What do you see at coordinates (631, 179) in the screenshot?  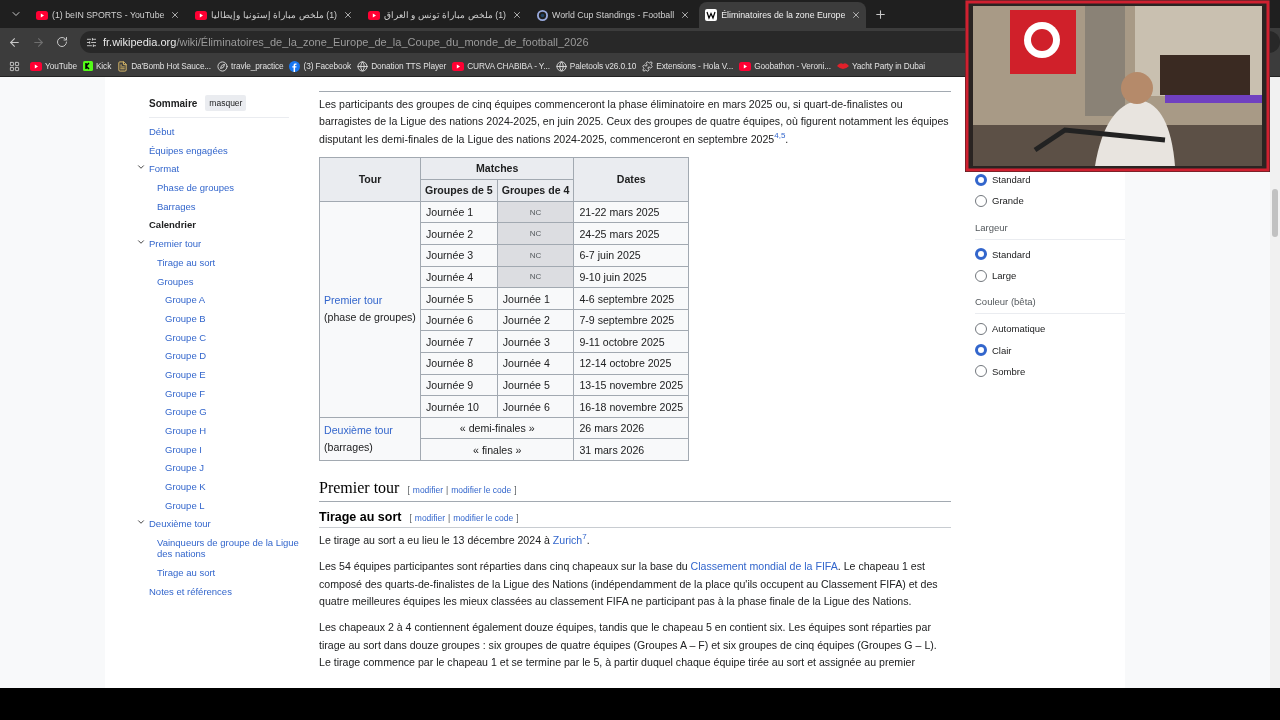 I see `column-header: Dates` at bounding box center [631, 179].